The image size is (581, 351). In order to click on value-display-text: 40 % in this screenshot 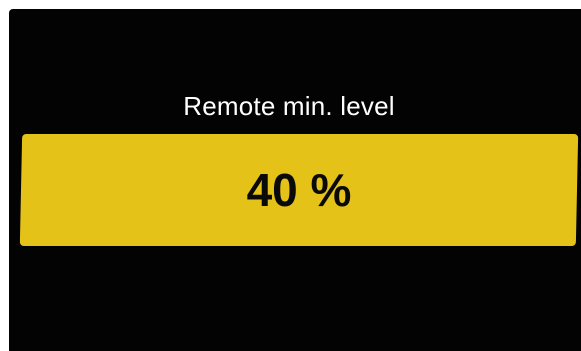, I will do `click(299, 190)`.